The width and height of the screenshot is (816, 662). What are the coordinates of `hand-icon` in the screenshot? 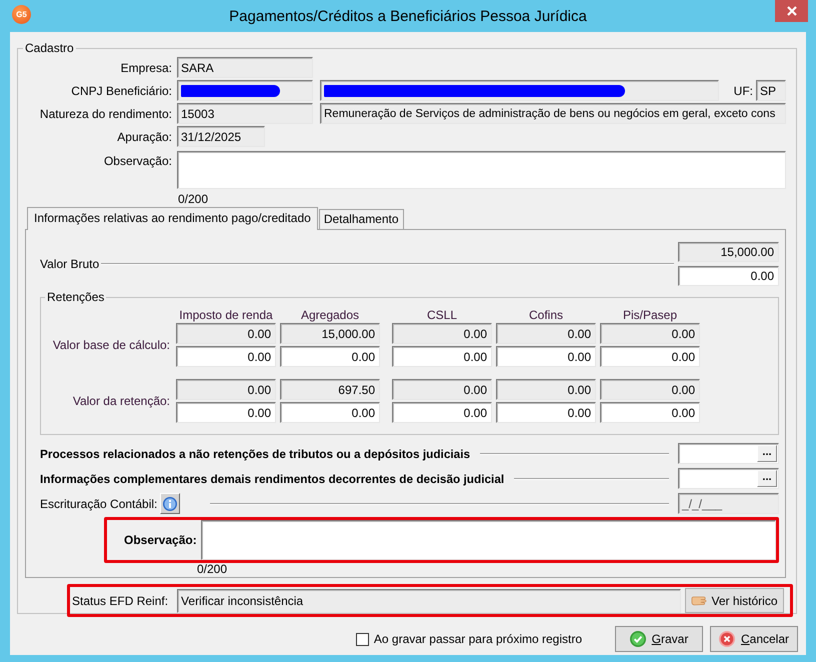 It's located at (699, 600).